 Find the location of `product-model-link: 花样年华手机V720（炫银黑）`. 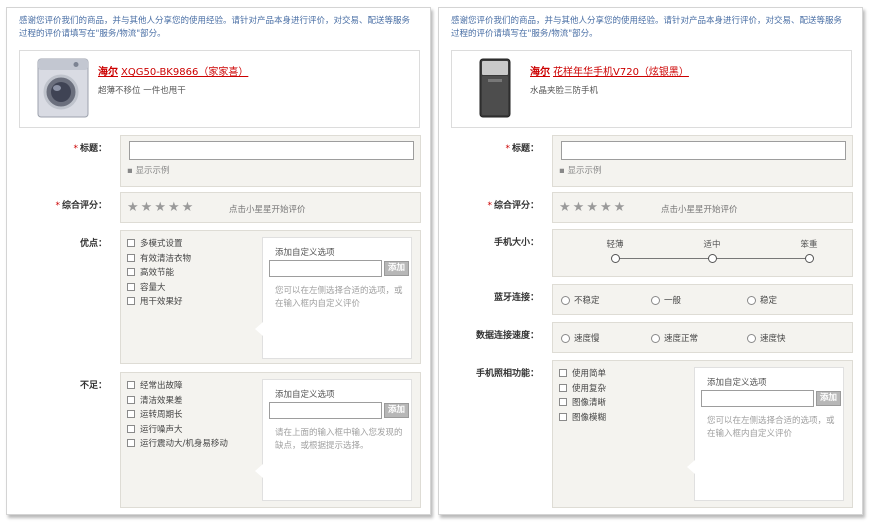

product-model-link: 花样年华手机V720（炫银黑） is located at coordinates (621, 70).